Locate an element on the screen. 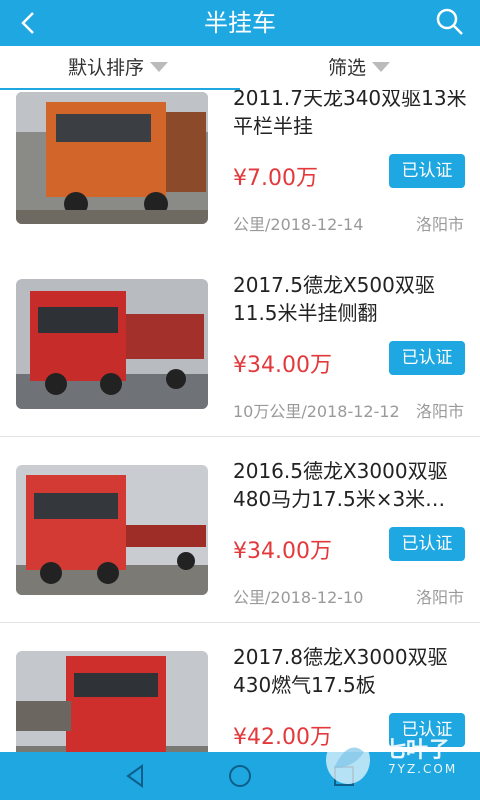  watermark-logo: 七叶子 7YZ.COM is located at coordinates (389, 758).